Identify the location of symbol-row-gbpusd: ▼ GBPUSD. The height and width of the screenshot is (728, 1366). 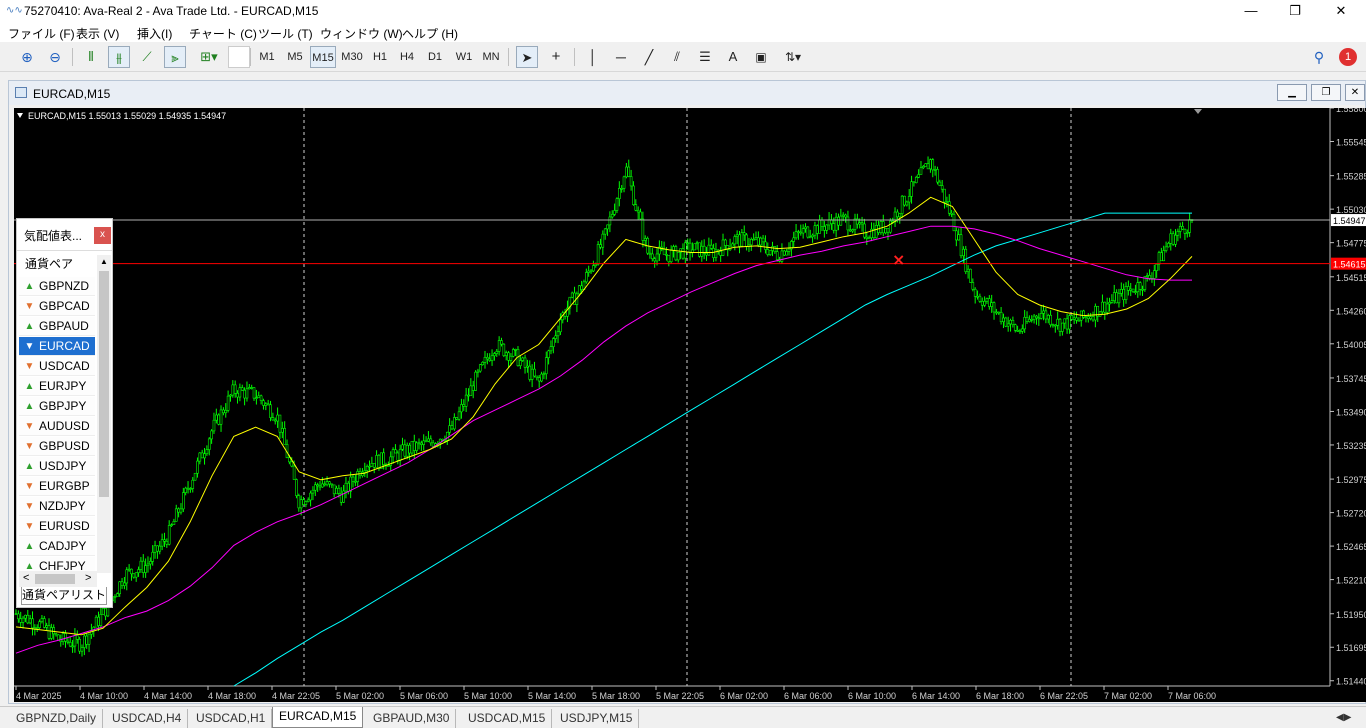
(57, 446).